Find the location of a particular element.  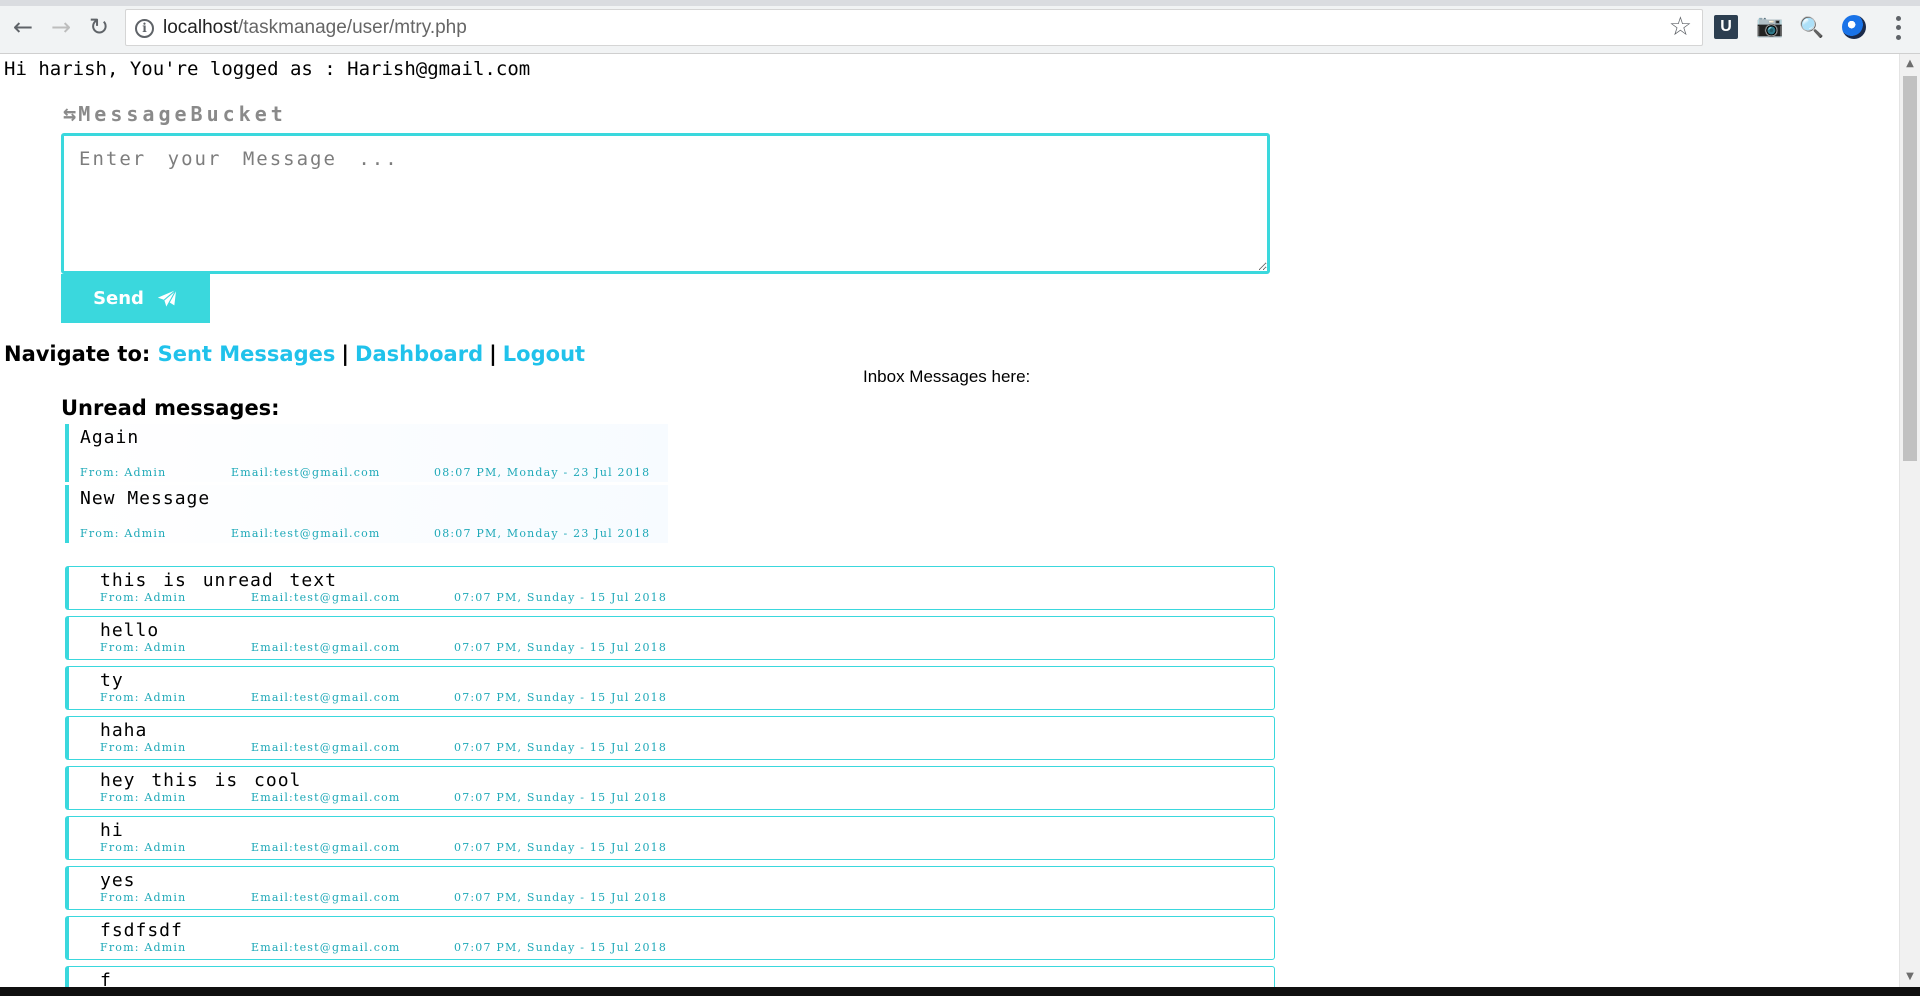

taskbar-edge is located at coordinates (960, 991).